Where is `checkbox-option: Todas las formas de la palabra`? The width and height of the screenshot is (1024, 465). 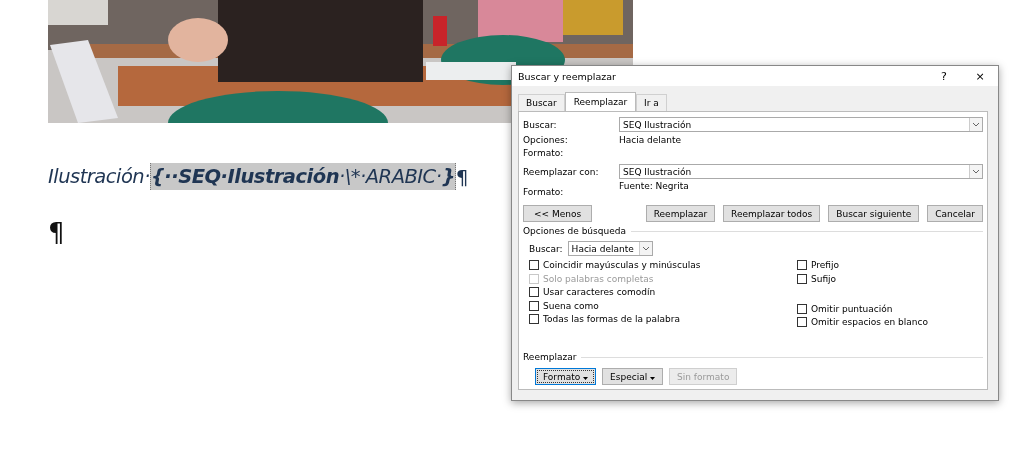 checkbox-option: Todas las formas de la palabra is located at coordinates (663, 319).